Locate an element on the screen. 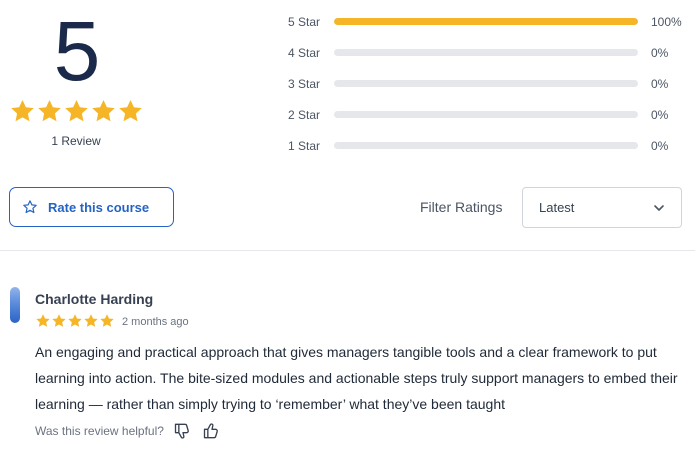 The width and height of the screenshot is (695, 456). avatar is located at coordinates (15, 305).